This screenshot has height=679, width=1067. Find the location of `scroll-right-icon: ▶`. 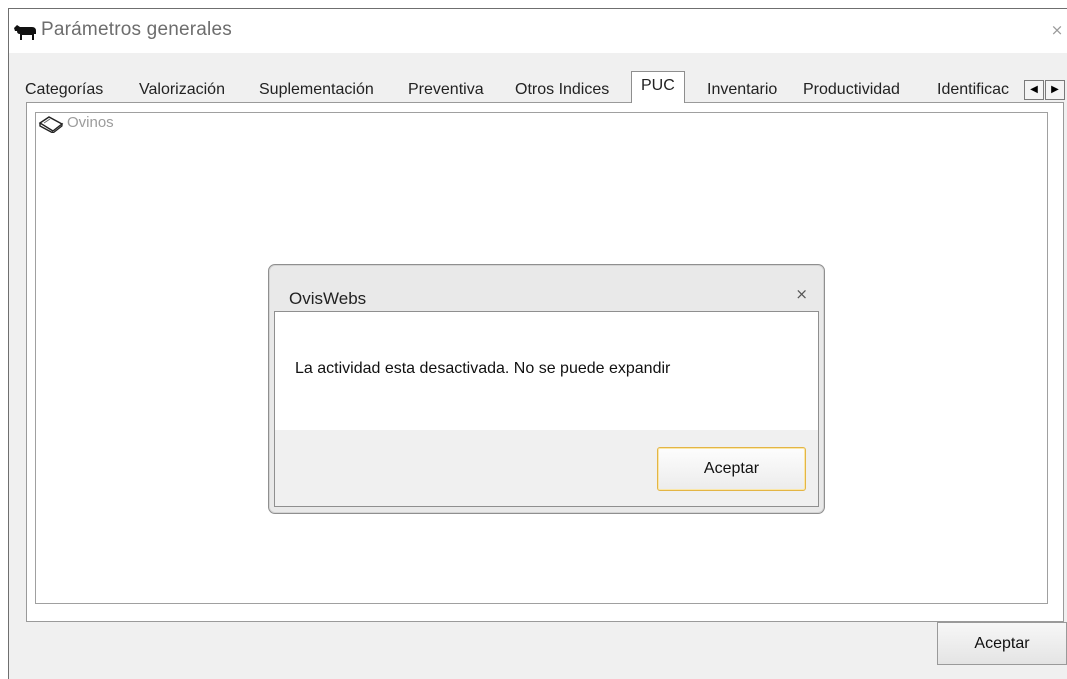

scroll-right-icon: ▶ is located at coordinates (1055, 90).